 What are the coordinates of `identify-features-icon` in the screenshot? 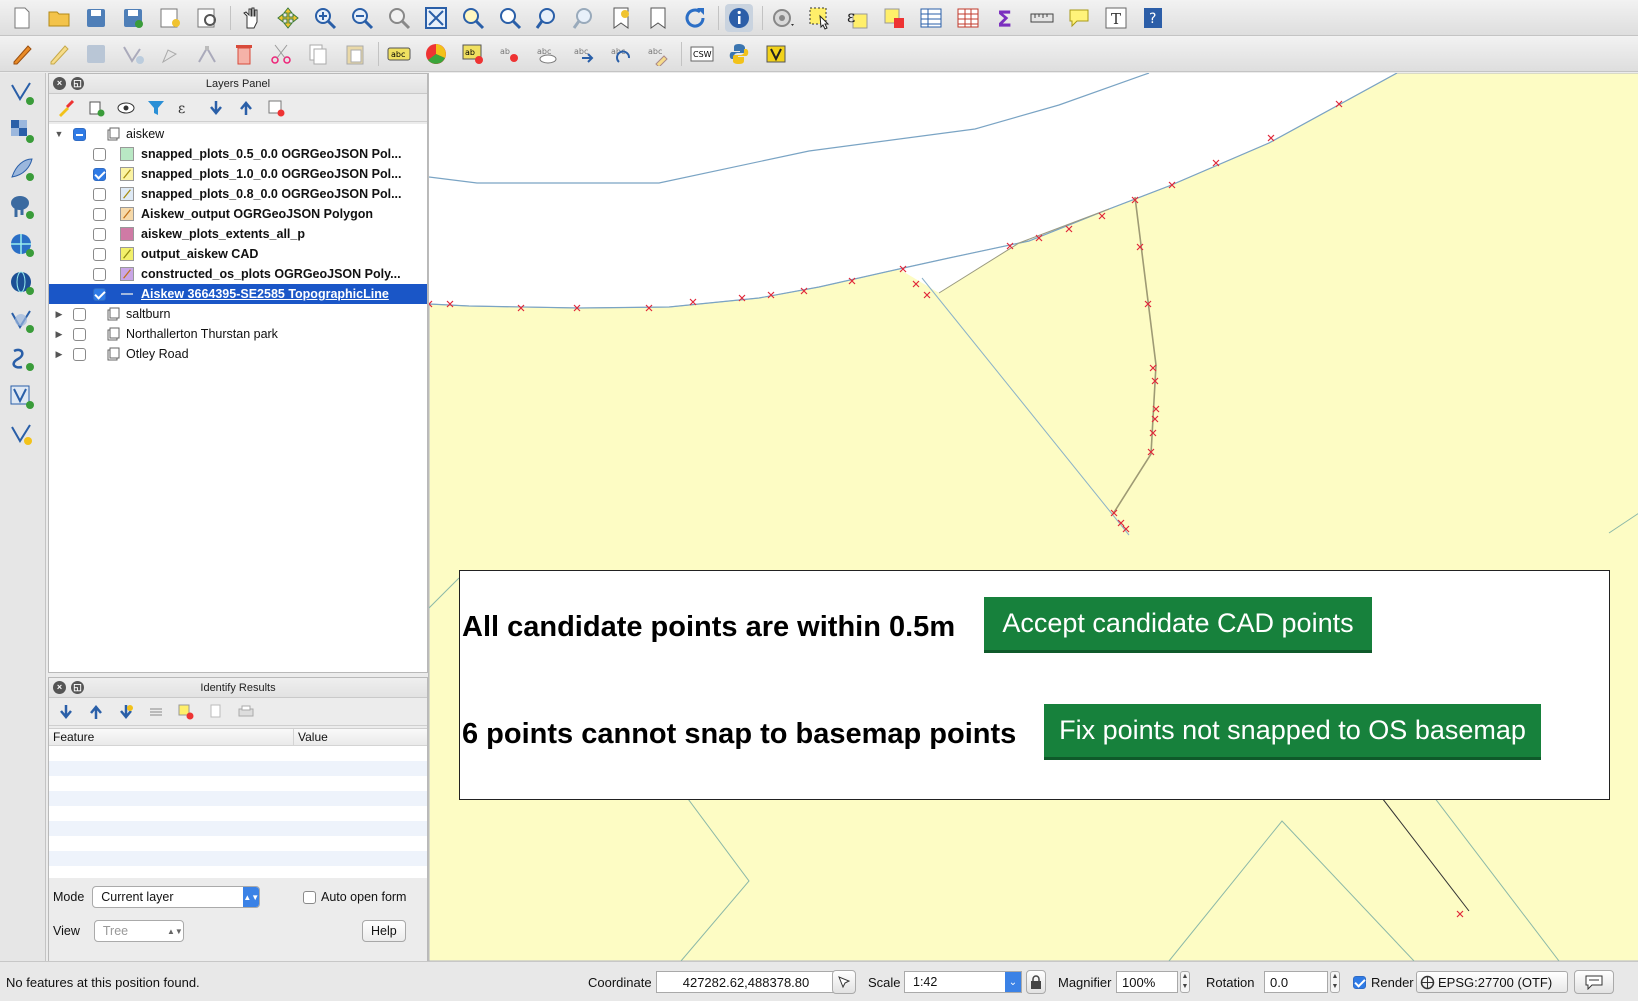 It's located at (739, 17).